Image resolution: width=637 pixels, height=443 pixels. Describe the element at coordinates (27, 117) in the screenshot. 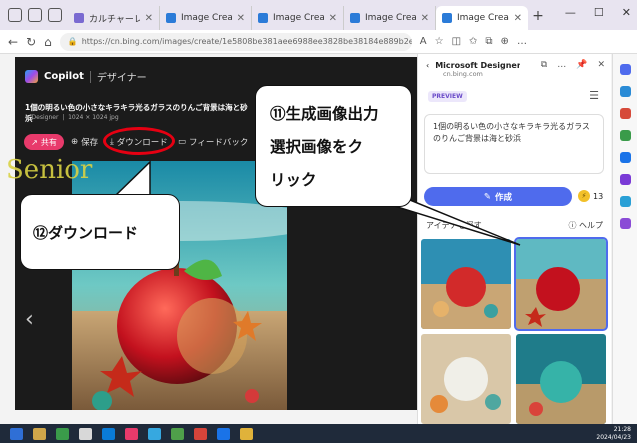

I see `designer-icon: ◆` at that location.